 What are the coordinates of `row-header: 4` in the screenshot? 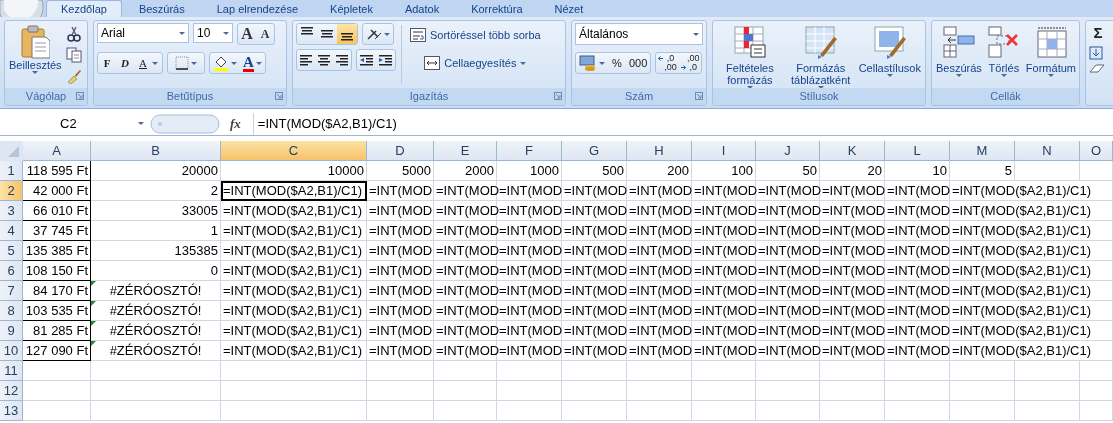 It's located at (11, 231).